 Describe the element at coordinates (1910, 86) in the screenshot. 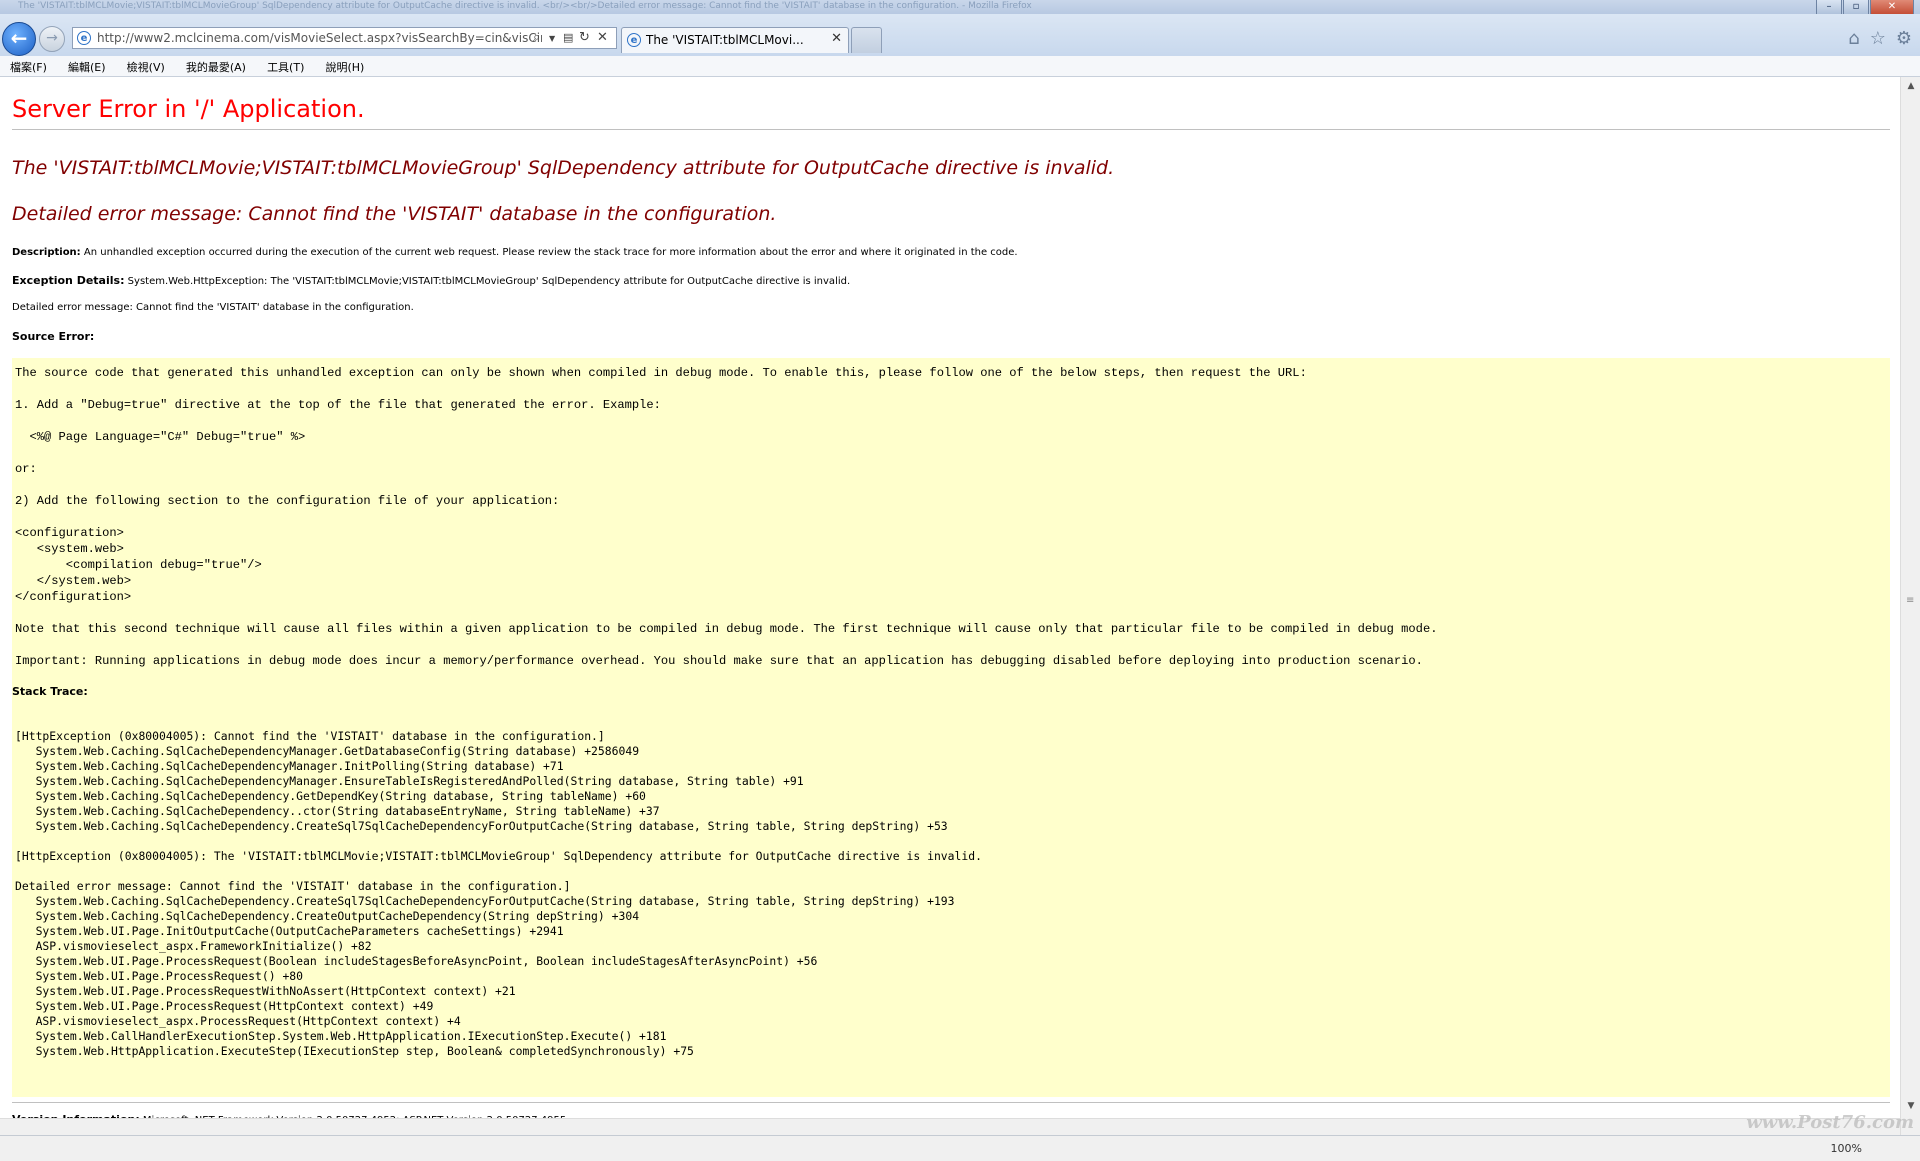

I see `scroll-up-icon: ▲` at that location.